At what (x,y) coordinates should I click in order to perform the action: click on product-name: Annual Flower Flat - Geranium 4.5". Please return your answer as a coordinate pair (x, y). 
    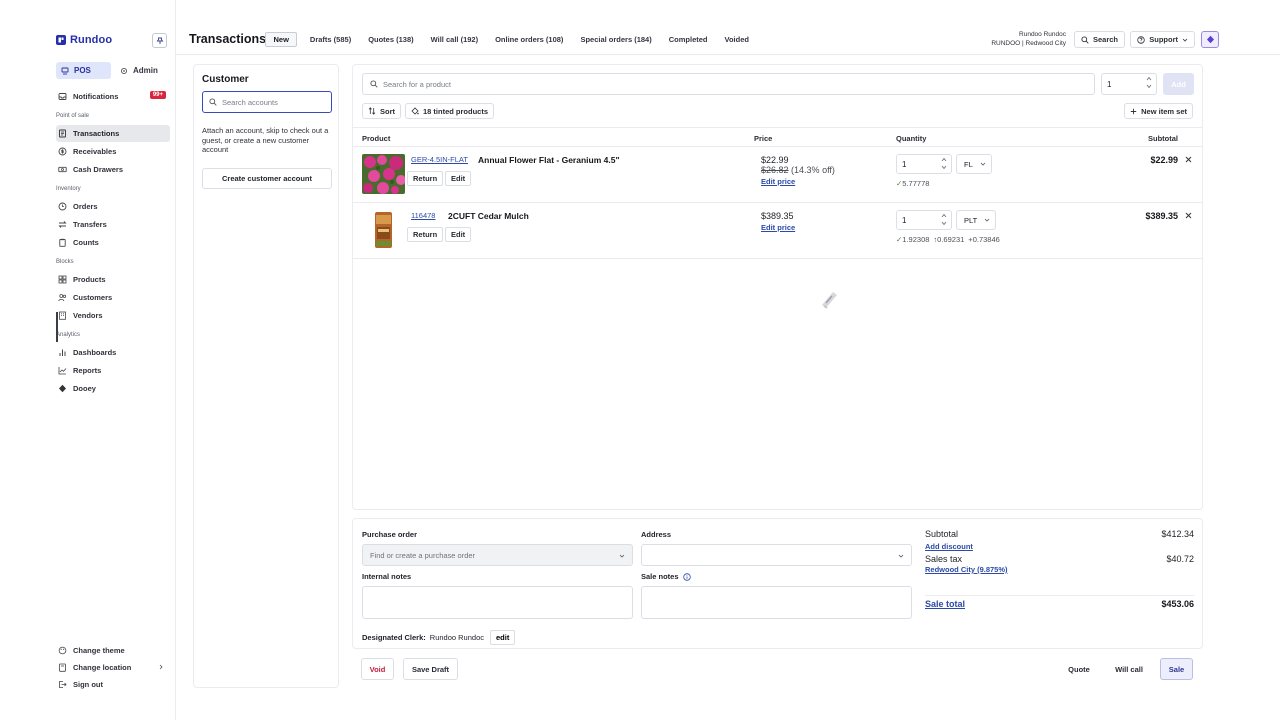
    Looking at the image, I should click on (549, 160).